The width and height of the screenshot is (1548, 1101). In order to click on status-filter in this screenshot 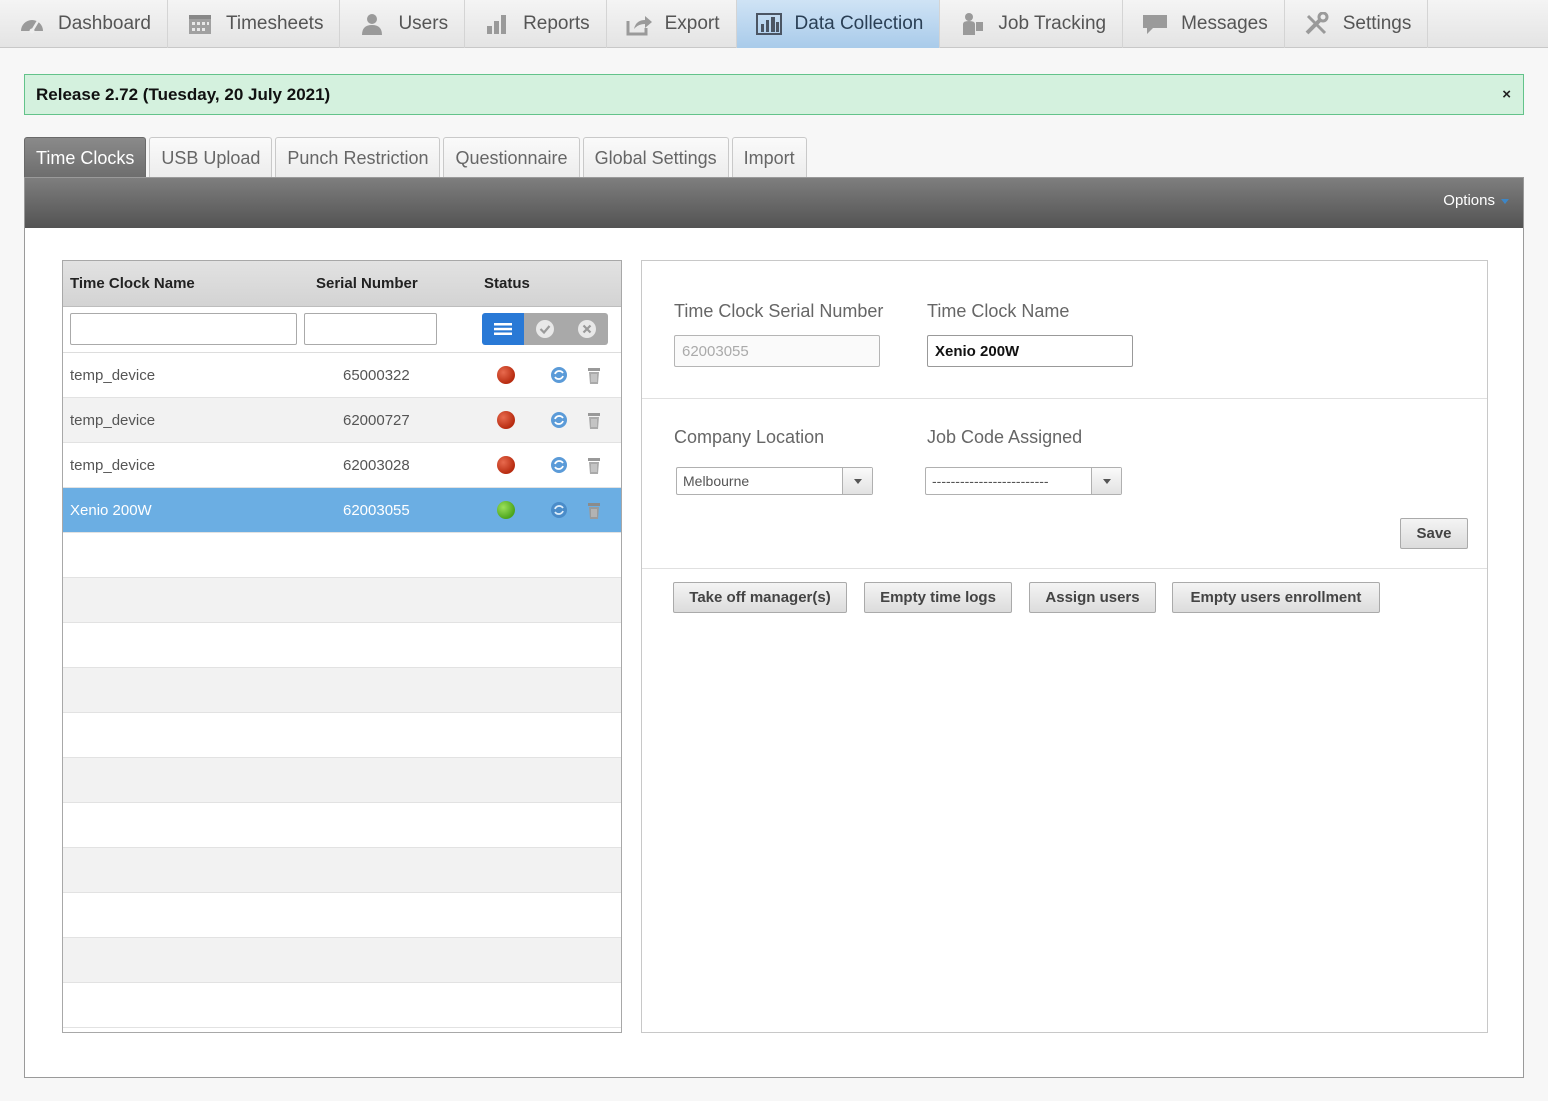, I will do `click(545, 329)`.